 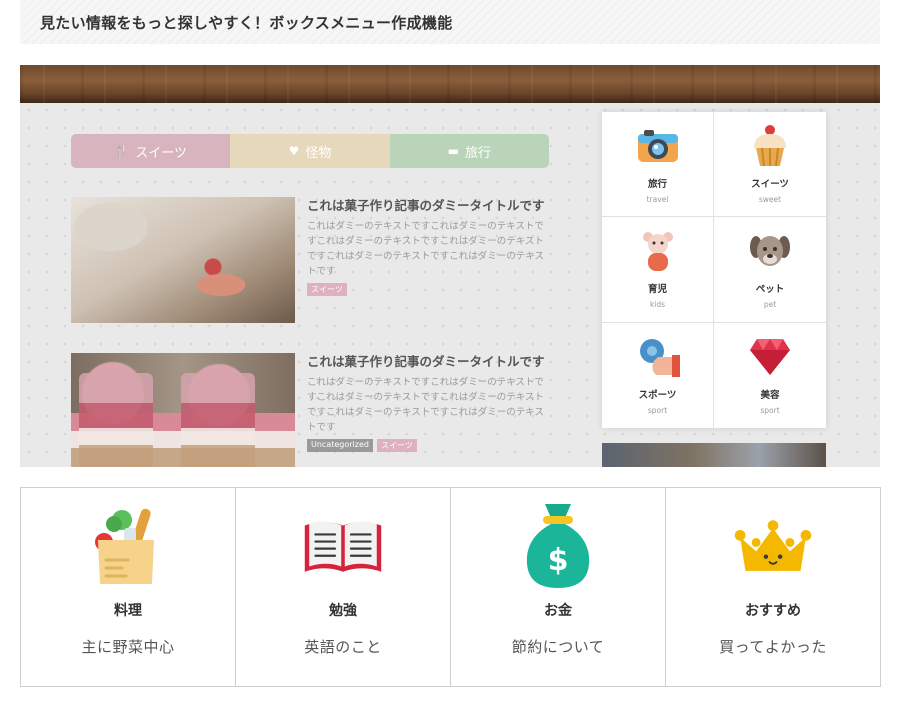 I want to click on heart-icon: ♥, so click(x=294, y=151).